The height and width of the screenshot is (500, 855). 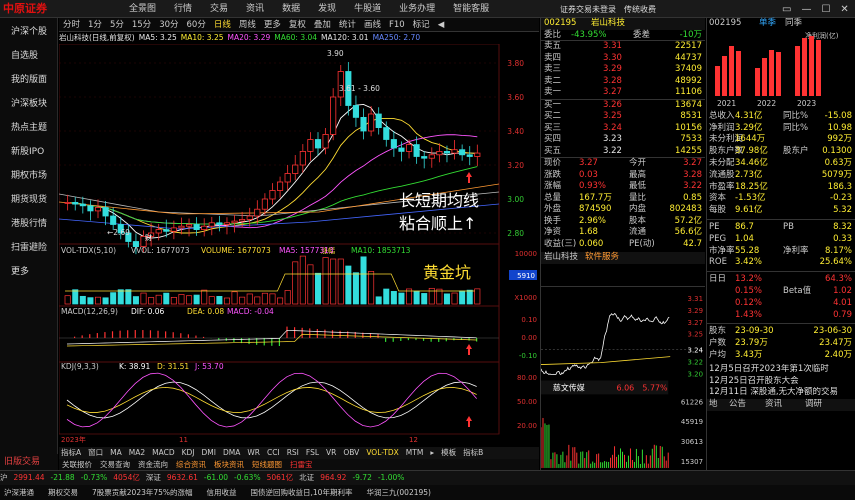 I want to click on buy-level-row: 买二 3.25 8531, so click(x=623, y=117).